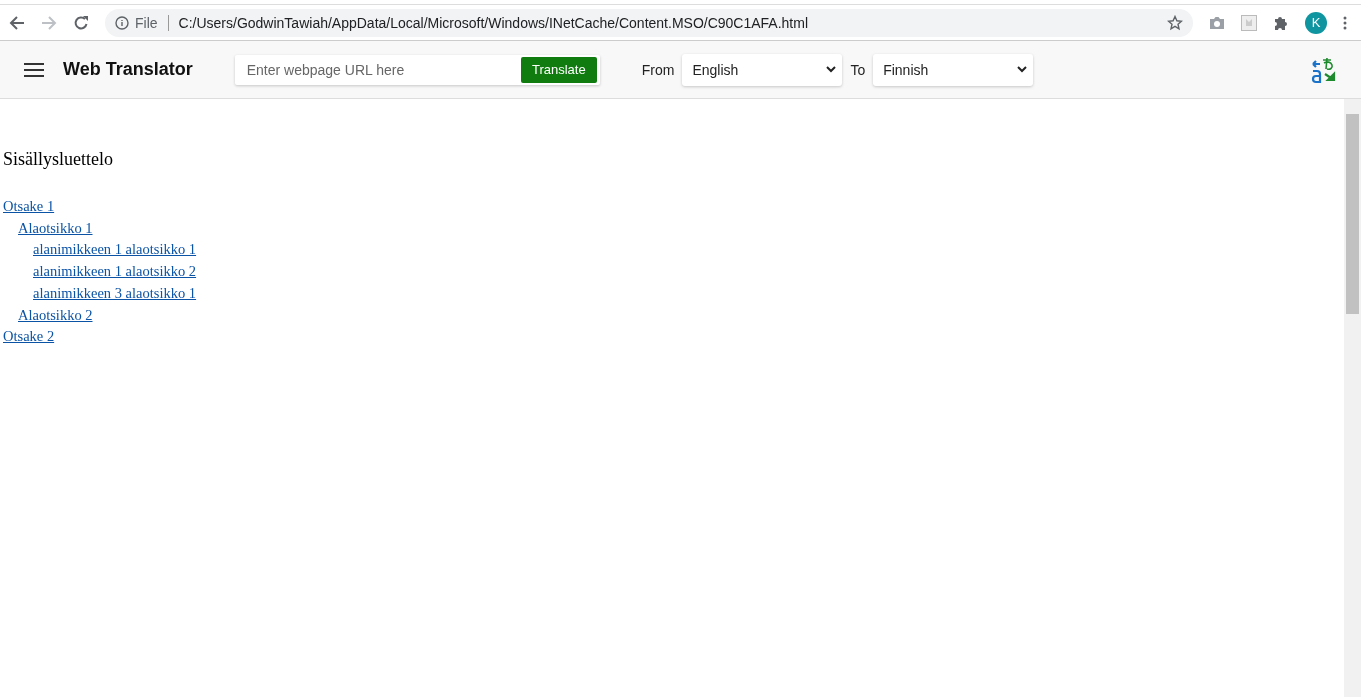 The image size is (1361, 697). I want to click on menu-dots-icon, so click(1345, 22).